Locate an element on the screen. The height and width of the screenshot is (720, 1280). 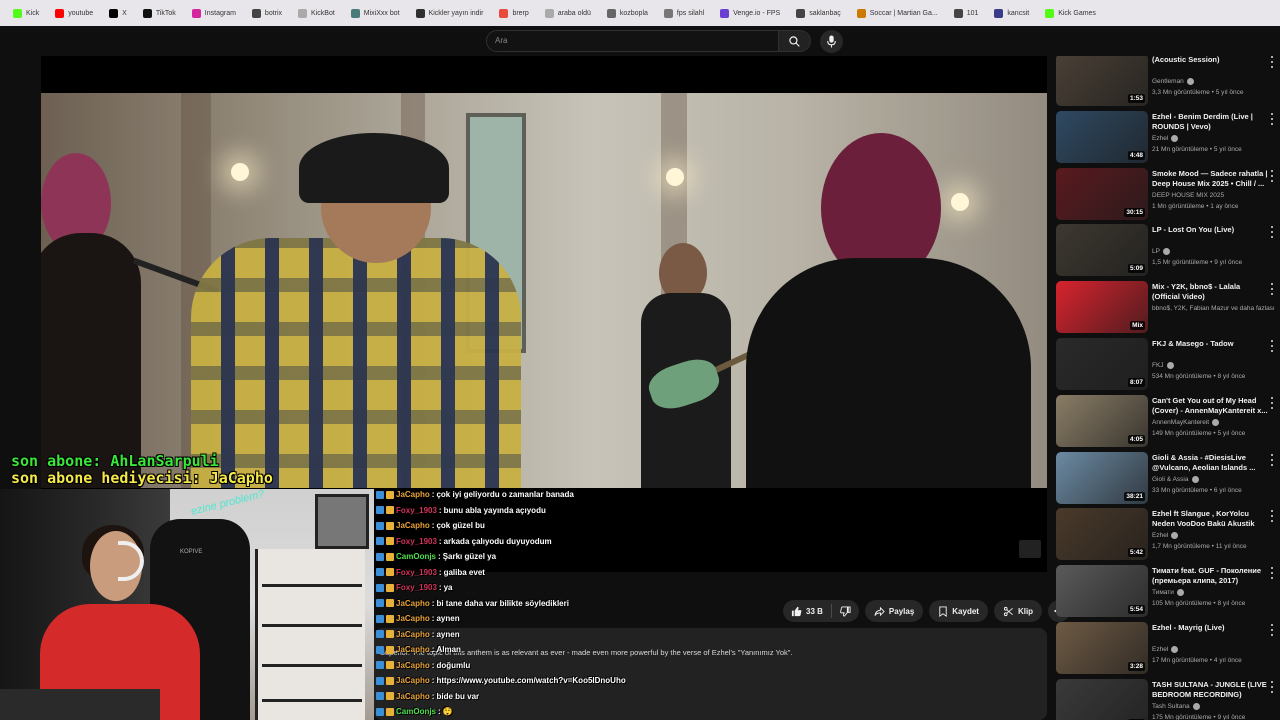
channel-name: Тимати is located at coordinates (1168, 593).